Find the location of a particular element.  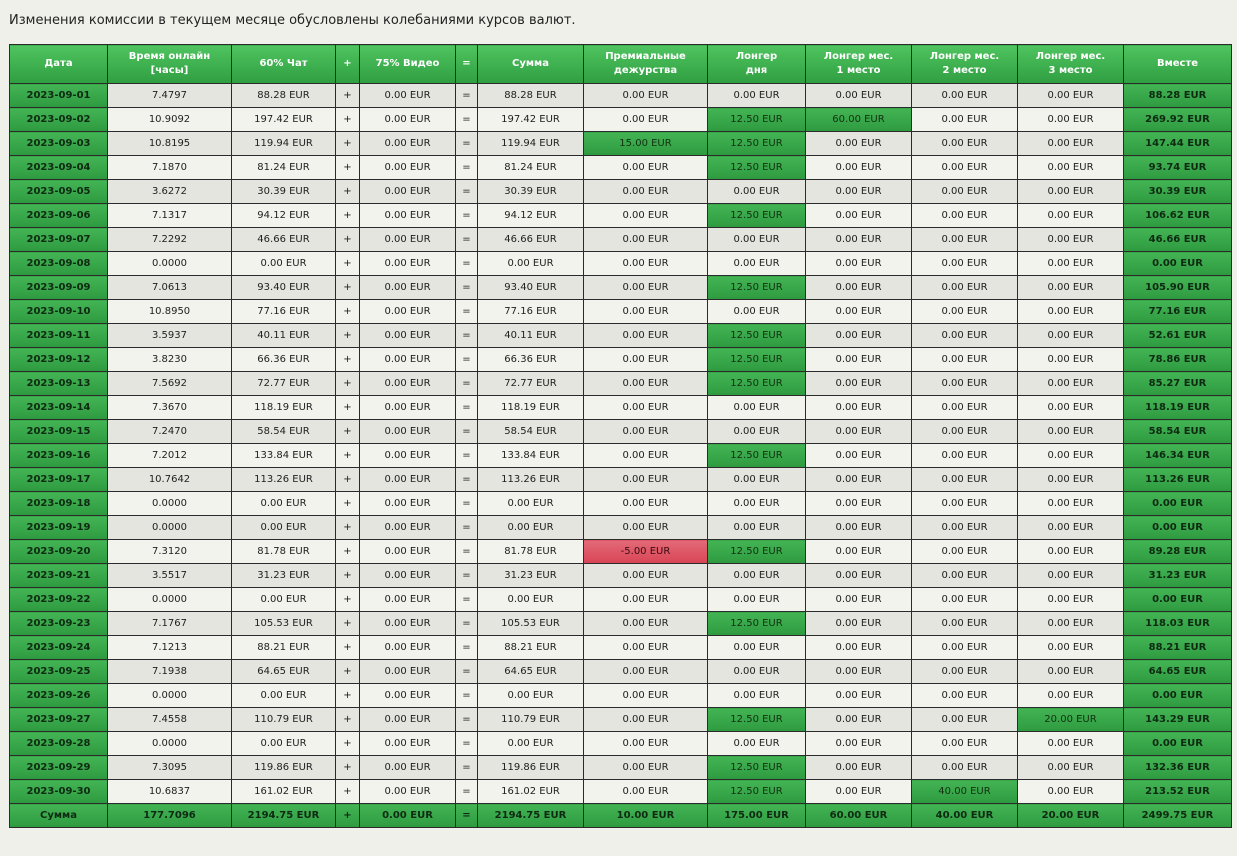

cell-total: 88.21 EUR is located at coordinates (1177, 647).